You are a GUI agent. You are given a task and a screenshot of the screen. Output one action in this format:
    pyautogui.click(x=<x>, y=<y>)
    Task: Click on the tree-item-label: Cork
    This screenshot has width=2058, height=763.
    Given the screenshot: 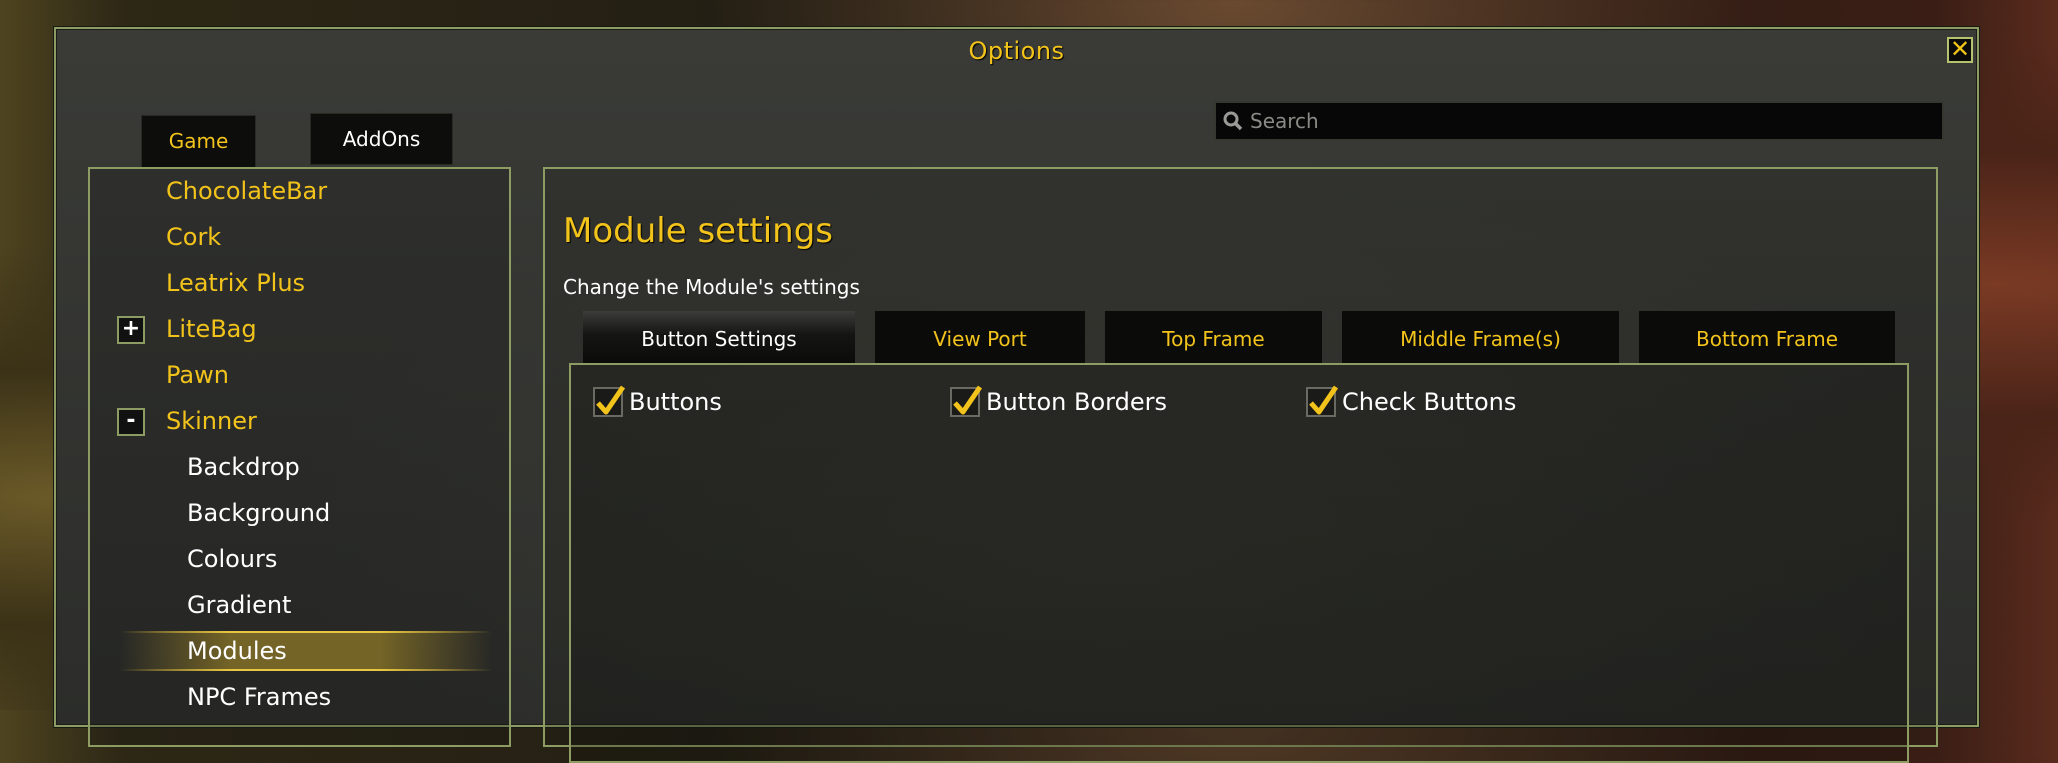 What is the action you would take?
    pyautogui.click(x=194, y=237)
    